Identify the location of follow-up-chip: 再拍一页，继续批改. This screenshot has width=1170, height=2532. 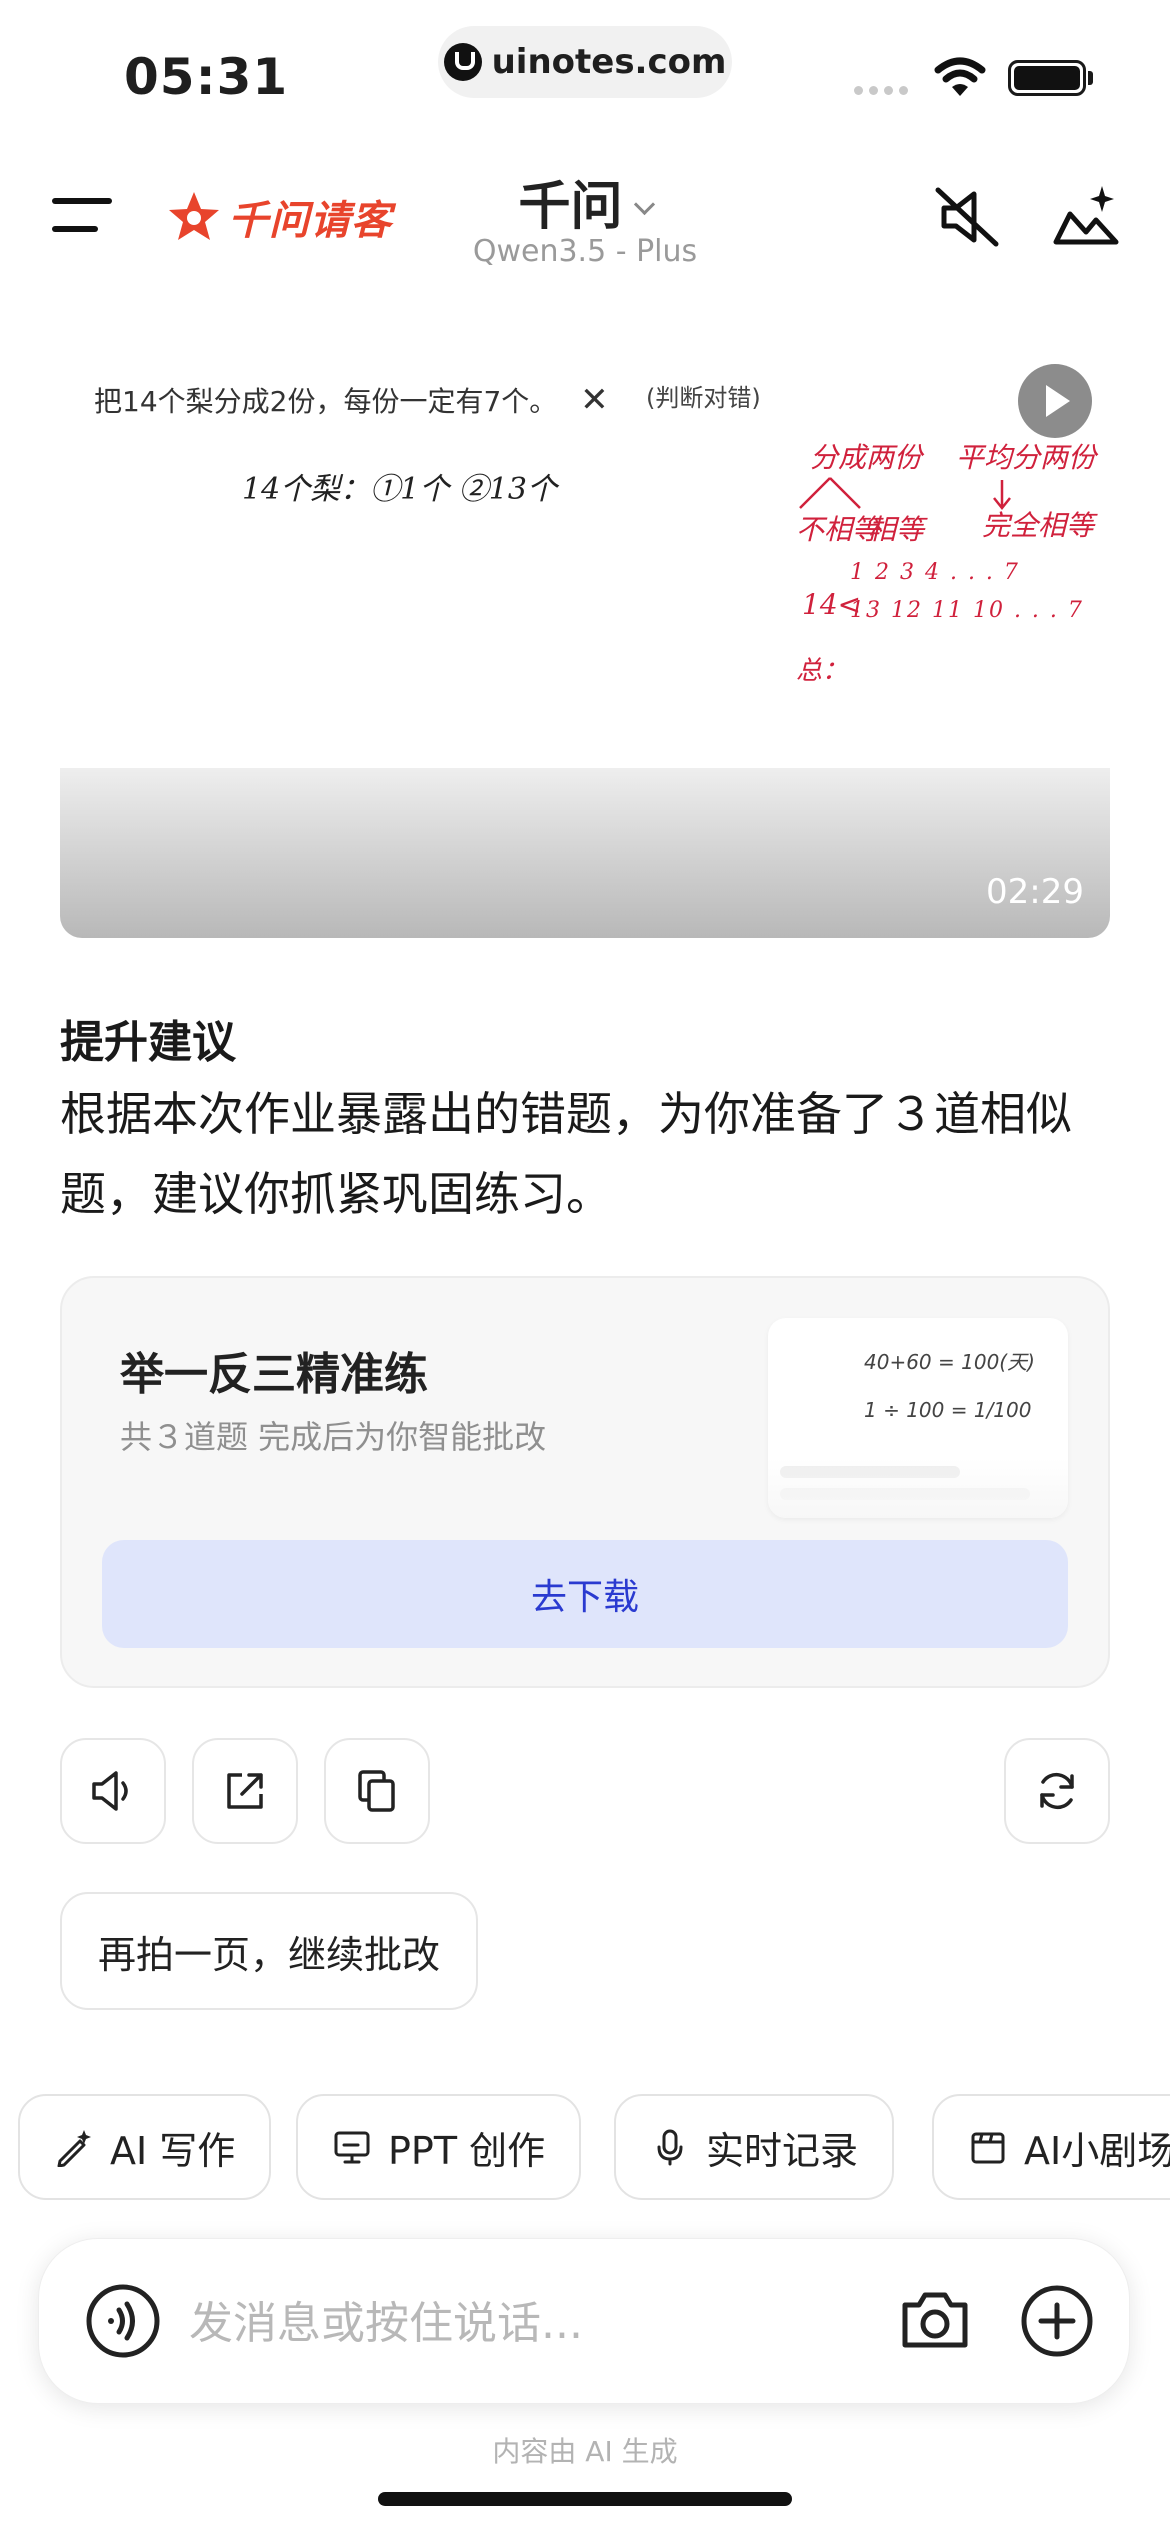
(269, 1951).